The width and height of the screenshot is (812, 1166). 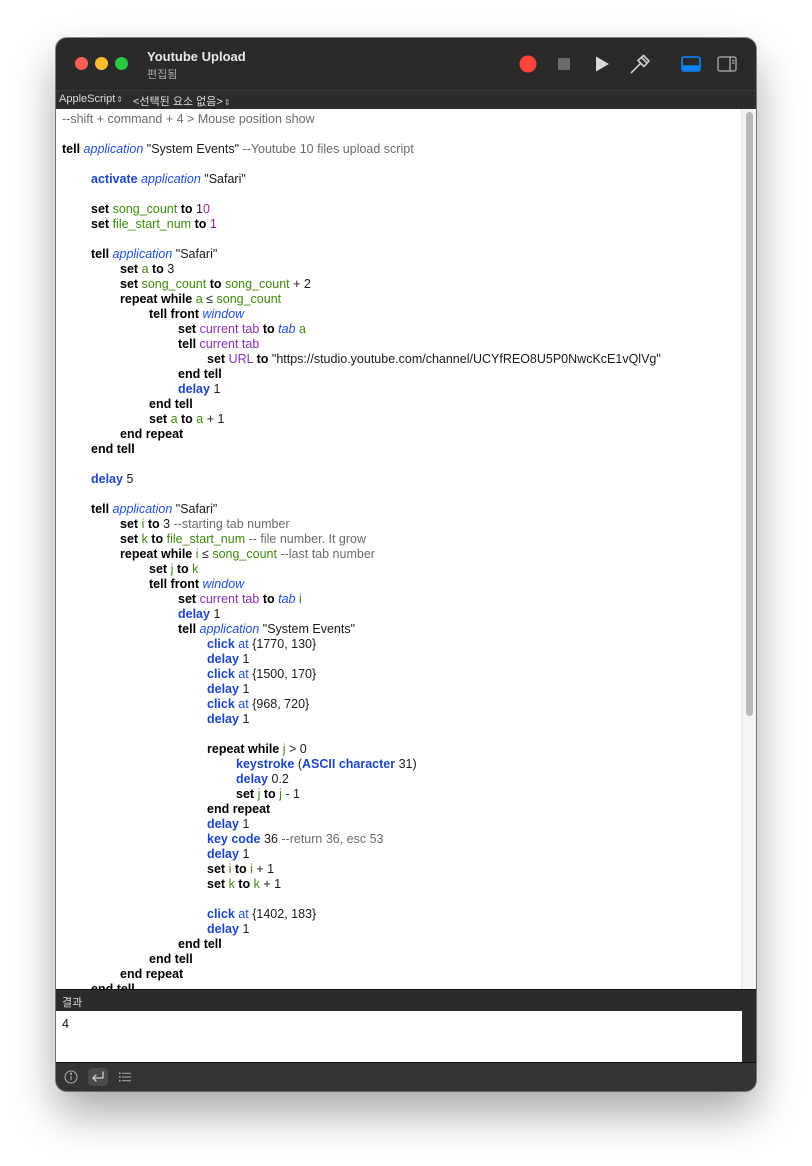 What do you see at coordinates (262, 359) in the screenshot?
I see `code-token: to` at bounding box center [262, 359].